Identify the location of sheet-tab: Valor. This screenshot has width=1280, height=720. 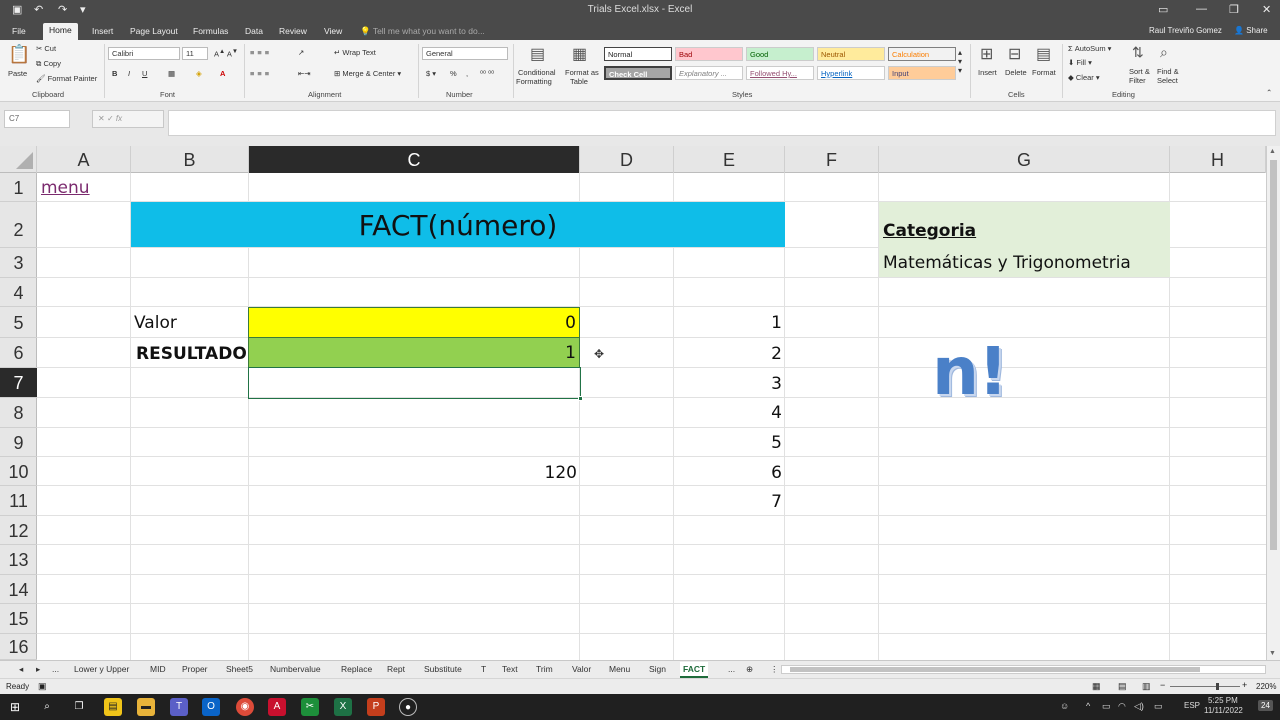
(581, 669).